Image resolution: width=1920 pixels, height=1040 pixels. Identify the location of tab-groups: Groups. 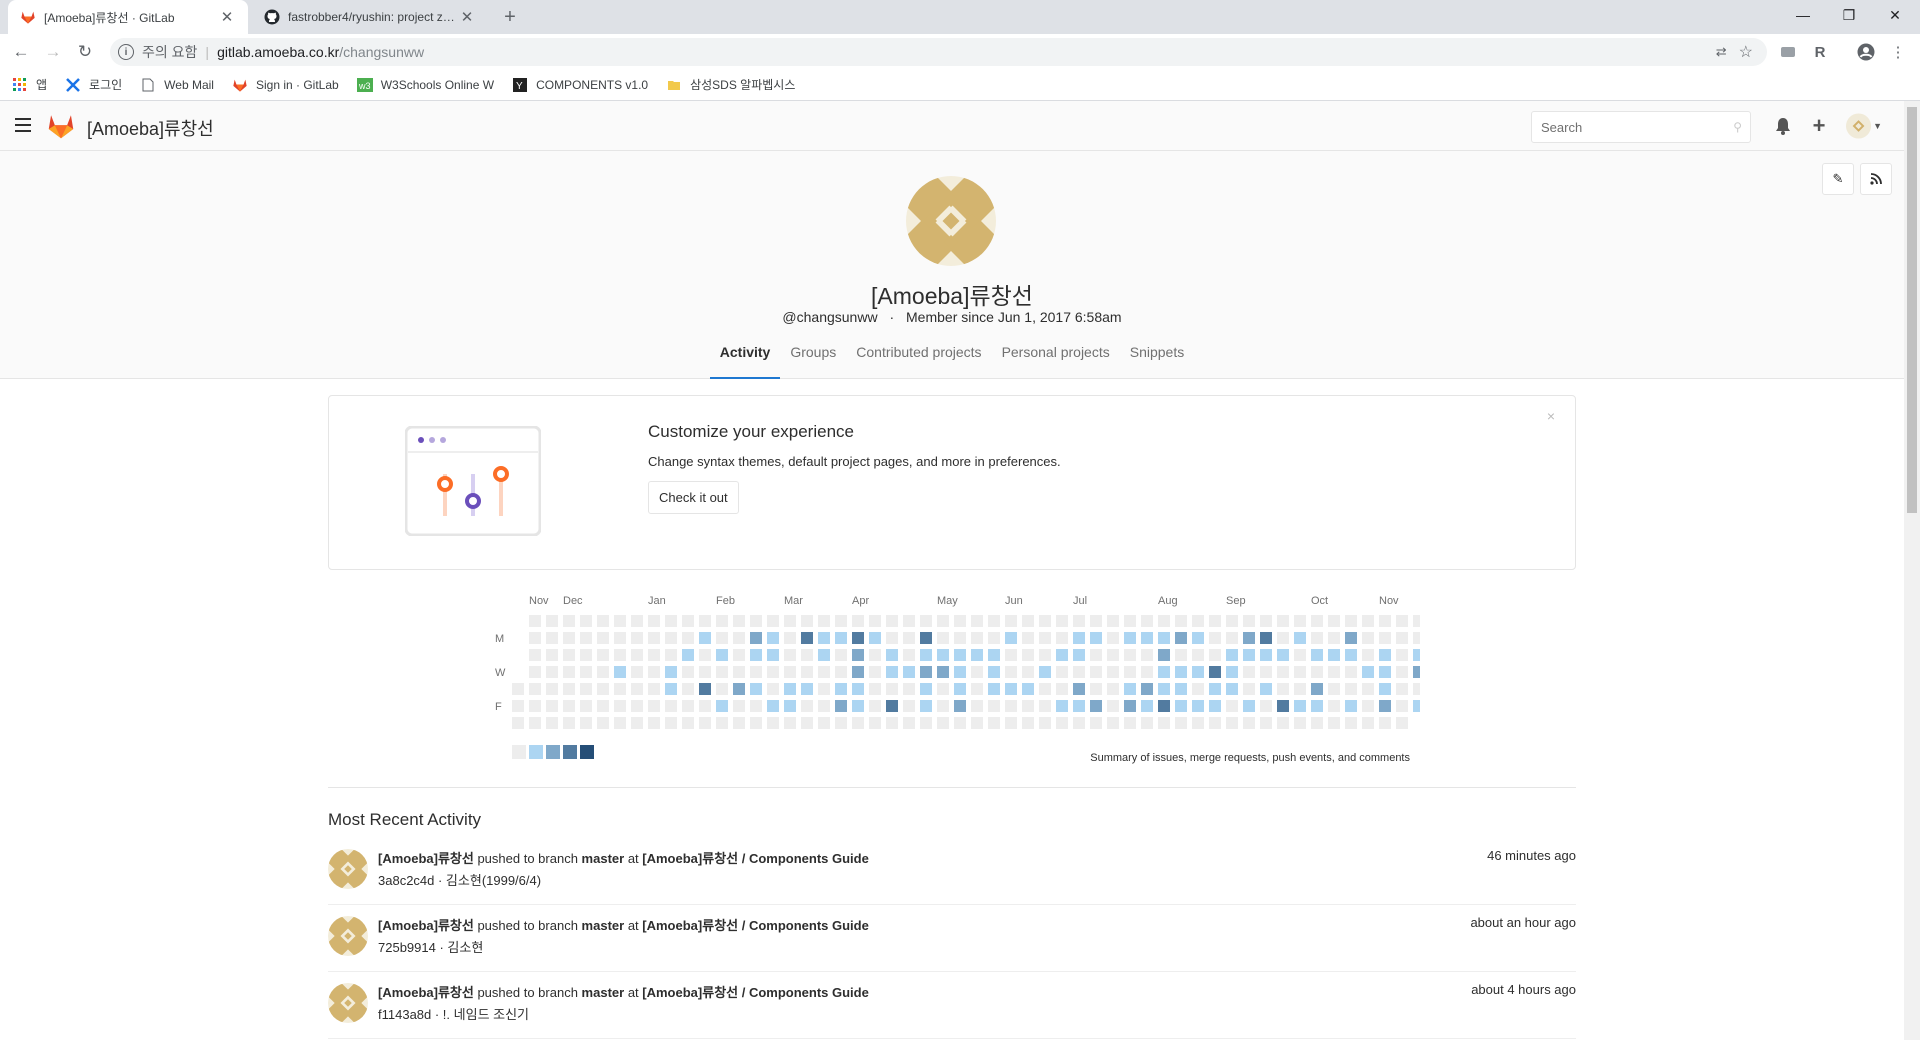
(813, 356).